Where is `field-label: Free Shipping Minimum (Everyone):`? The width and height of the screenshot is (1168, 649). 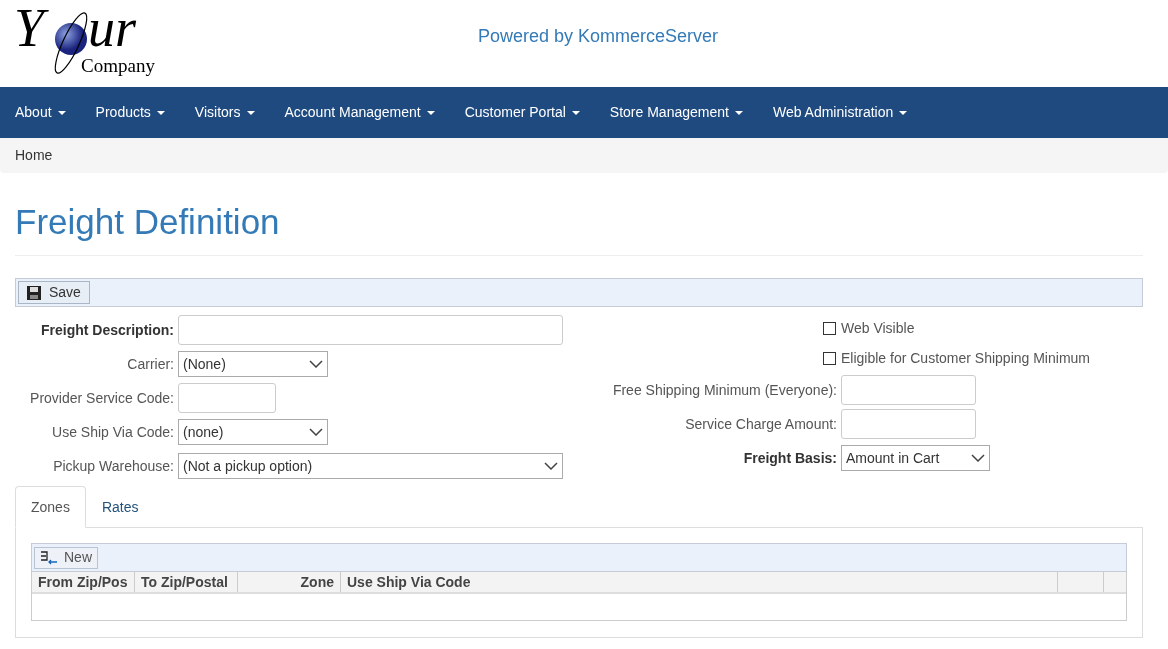
field-label: Free Shipping Minimum (Everyone): is located at coordinates (724, 390).